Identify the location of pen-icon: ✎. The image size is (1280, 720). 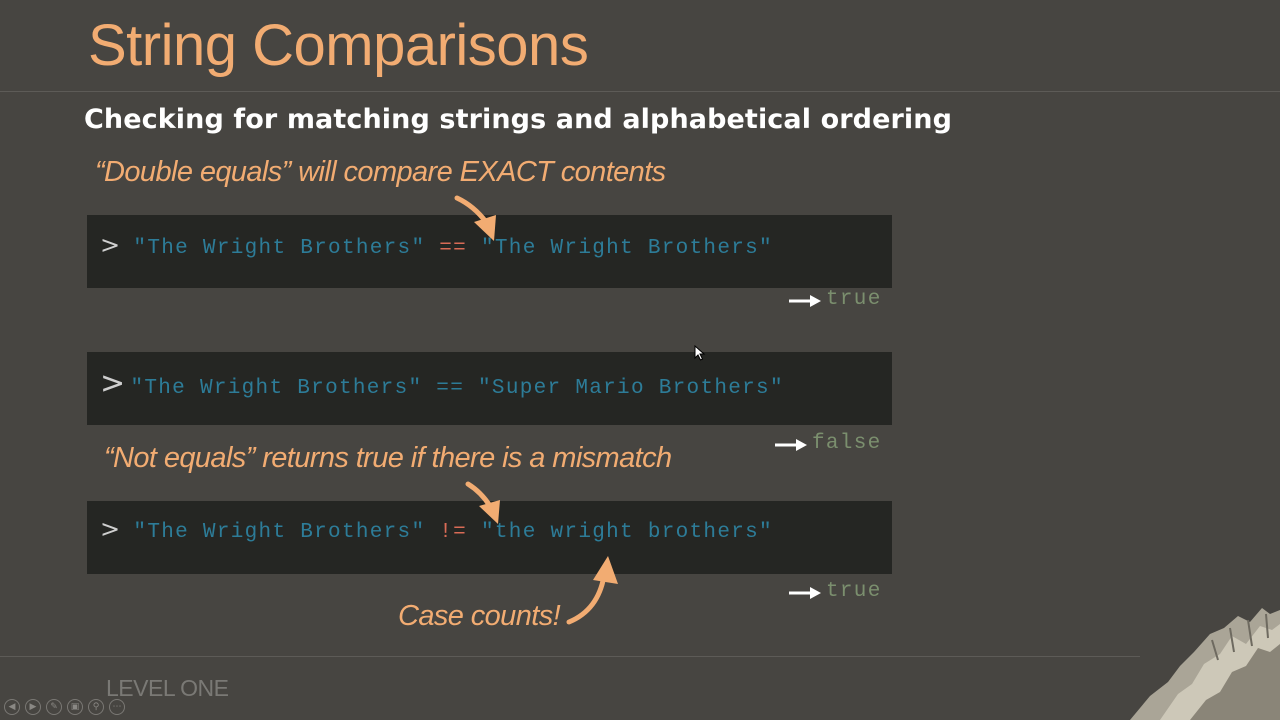
(54, 707).